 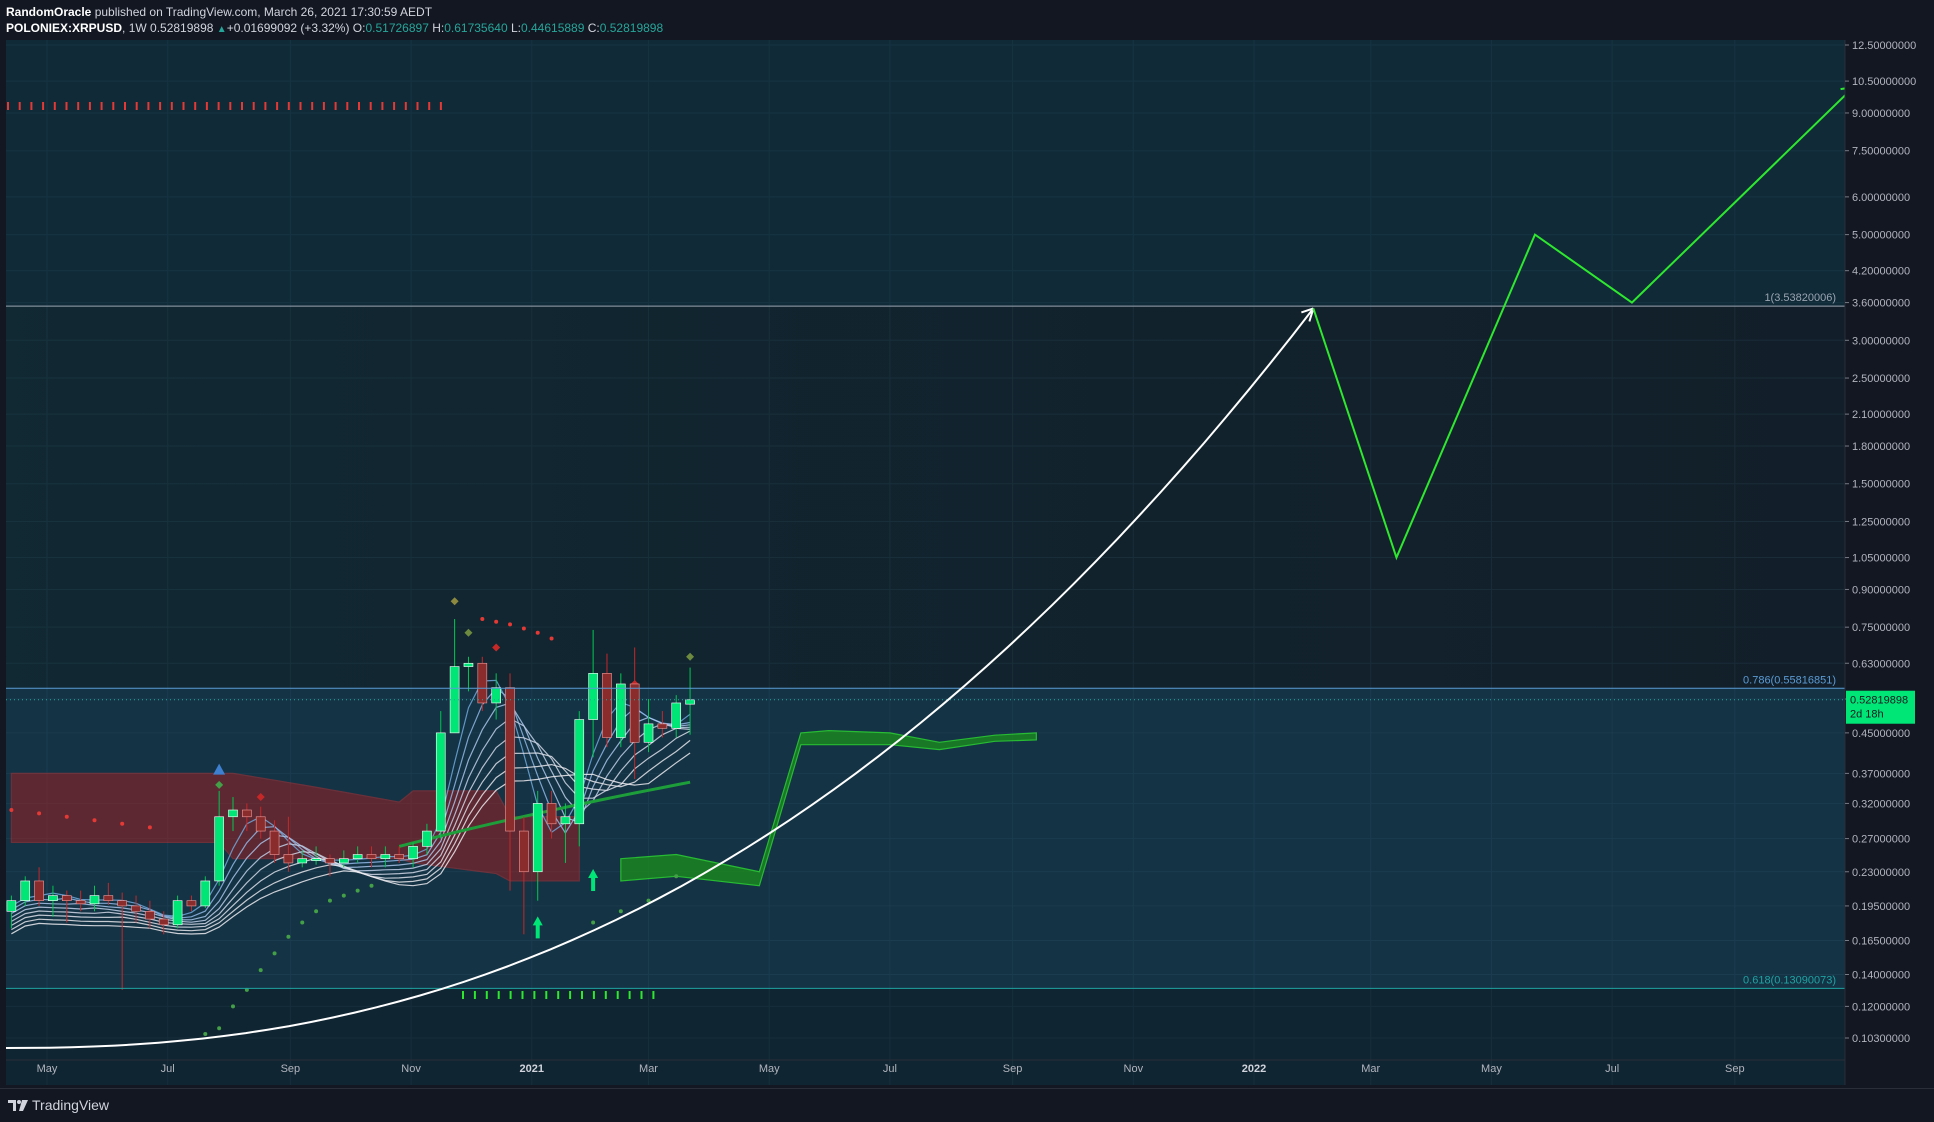 What do you see at coordinates (1881, 664) in the screenshot?
I see `price-axis-label: 0.63000000` at bounding box center [1881, 664].